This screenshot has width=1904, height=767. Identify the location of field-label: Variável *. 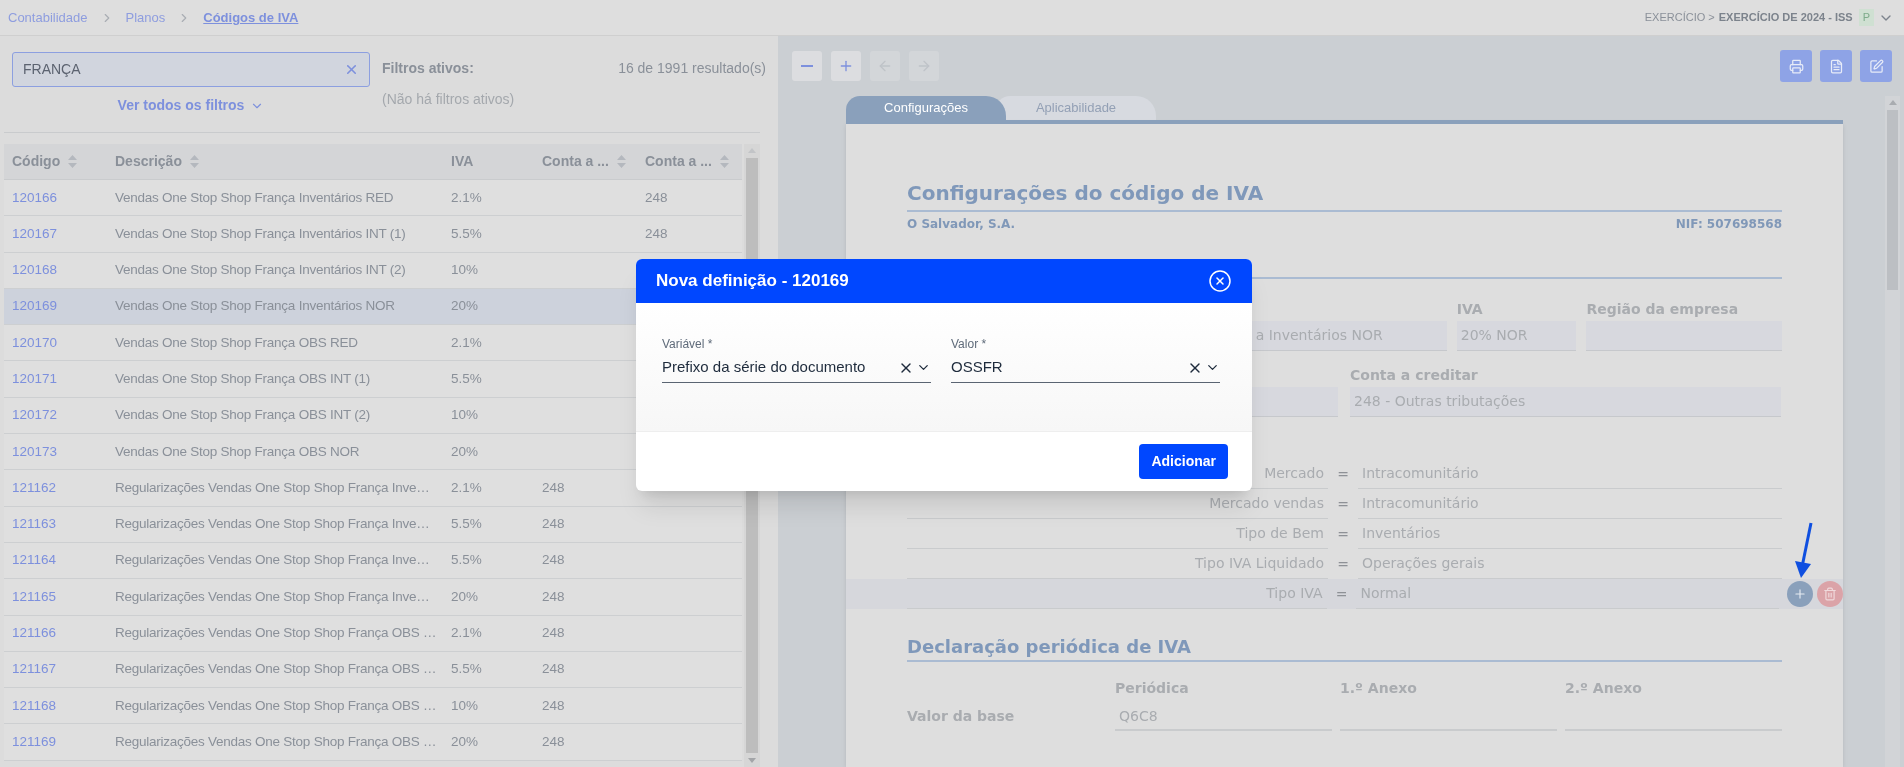
(688, 344).